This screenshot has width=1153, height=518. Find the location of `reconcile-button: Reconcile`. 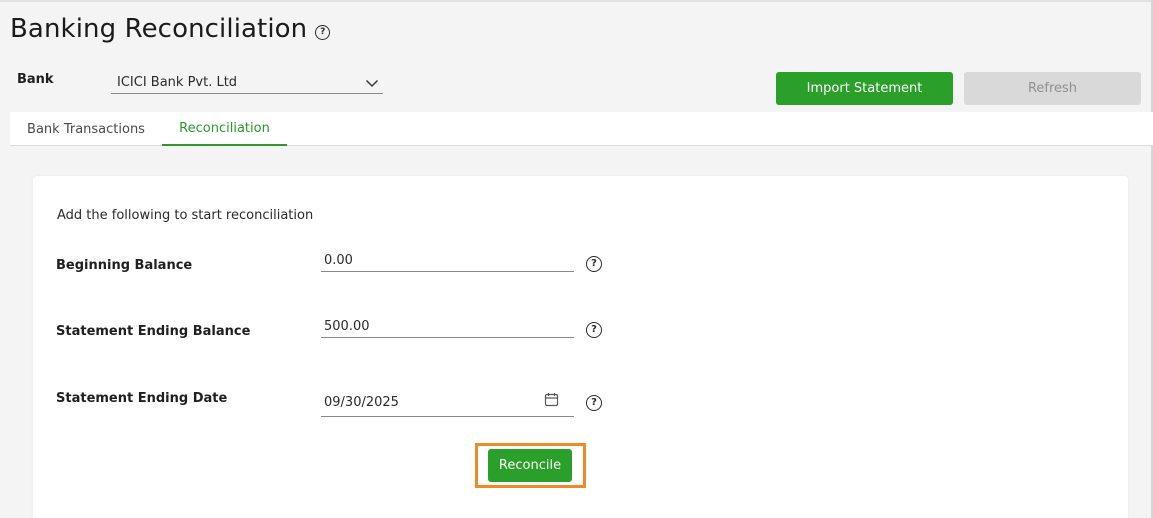

reconcile-button: Reconcile is located at coordinates (530, 465).